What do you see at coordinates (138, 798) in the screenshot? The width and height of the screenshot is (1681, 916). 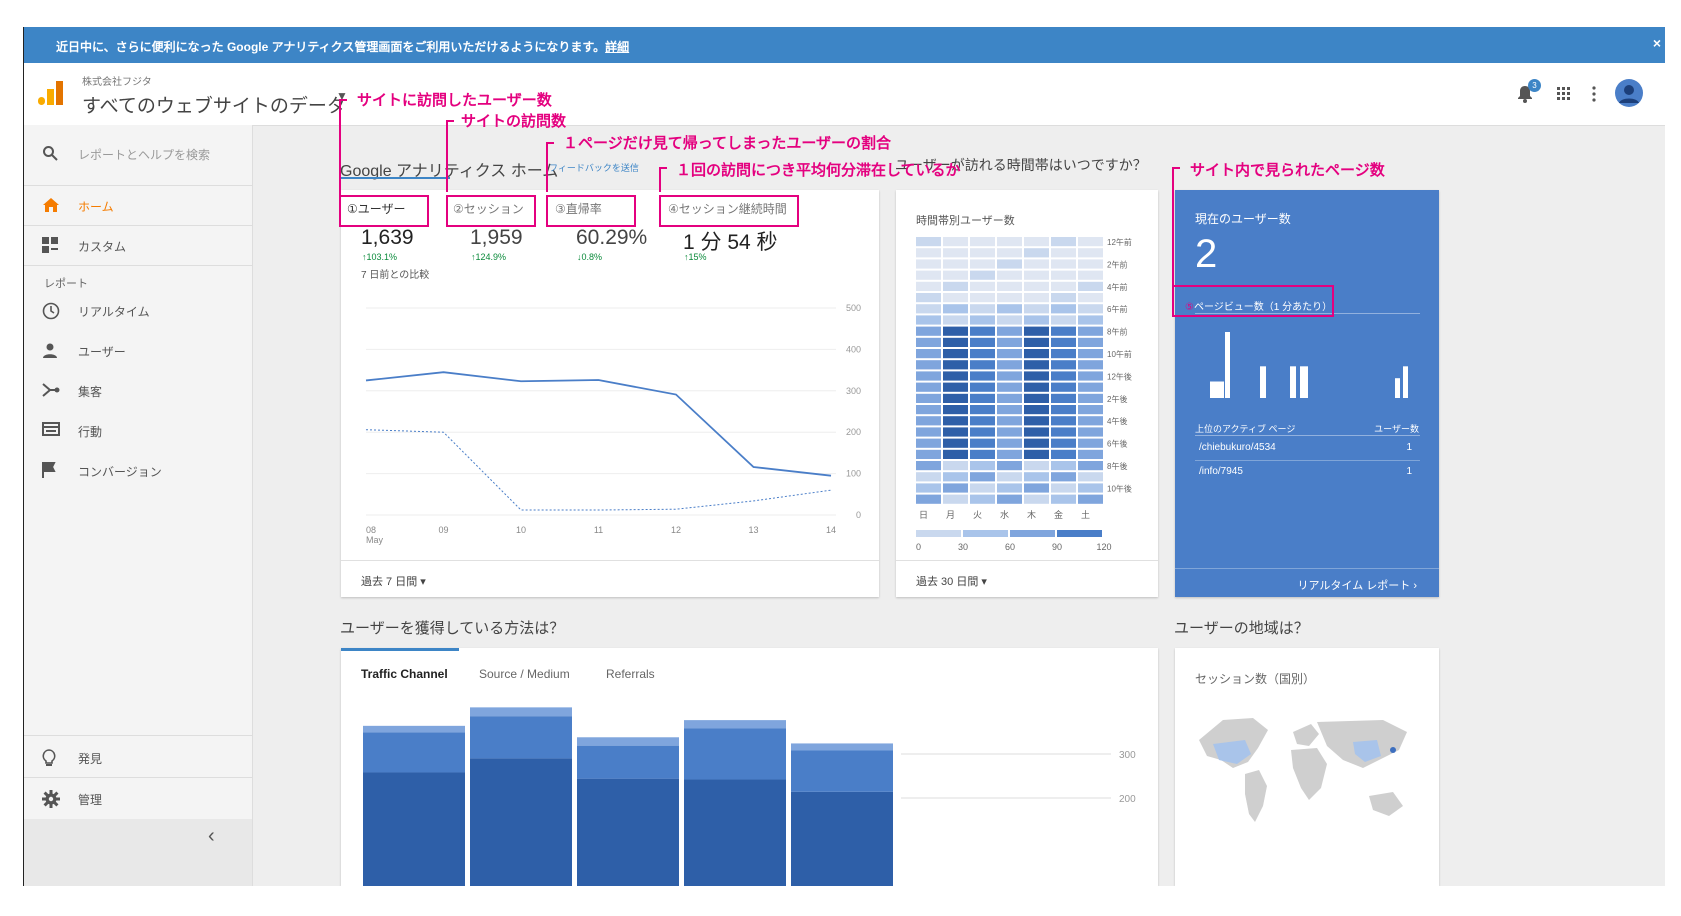 I see `sidebar-item-admin: 管理` at bounding box center [138, 798].